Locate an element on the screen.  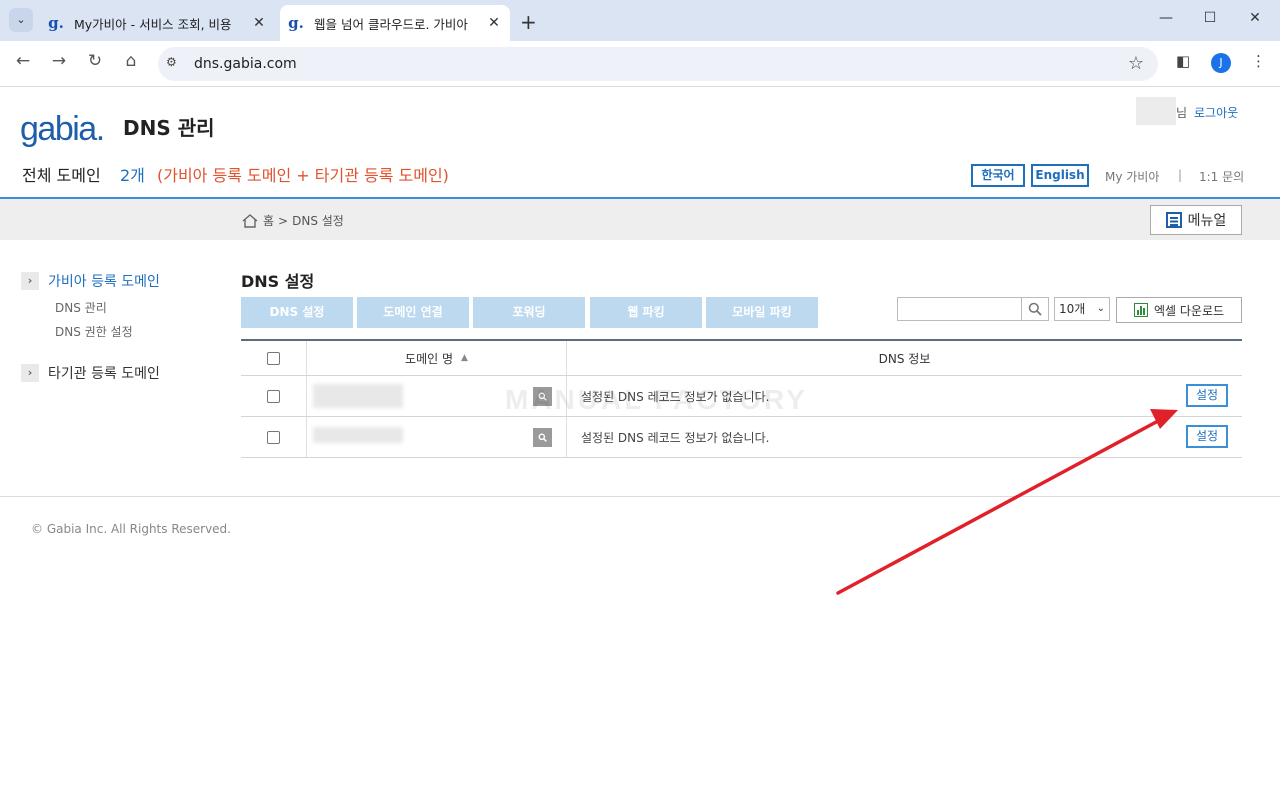
select-all-checkbox is located at coordinates (273, 358).